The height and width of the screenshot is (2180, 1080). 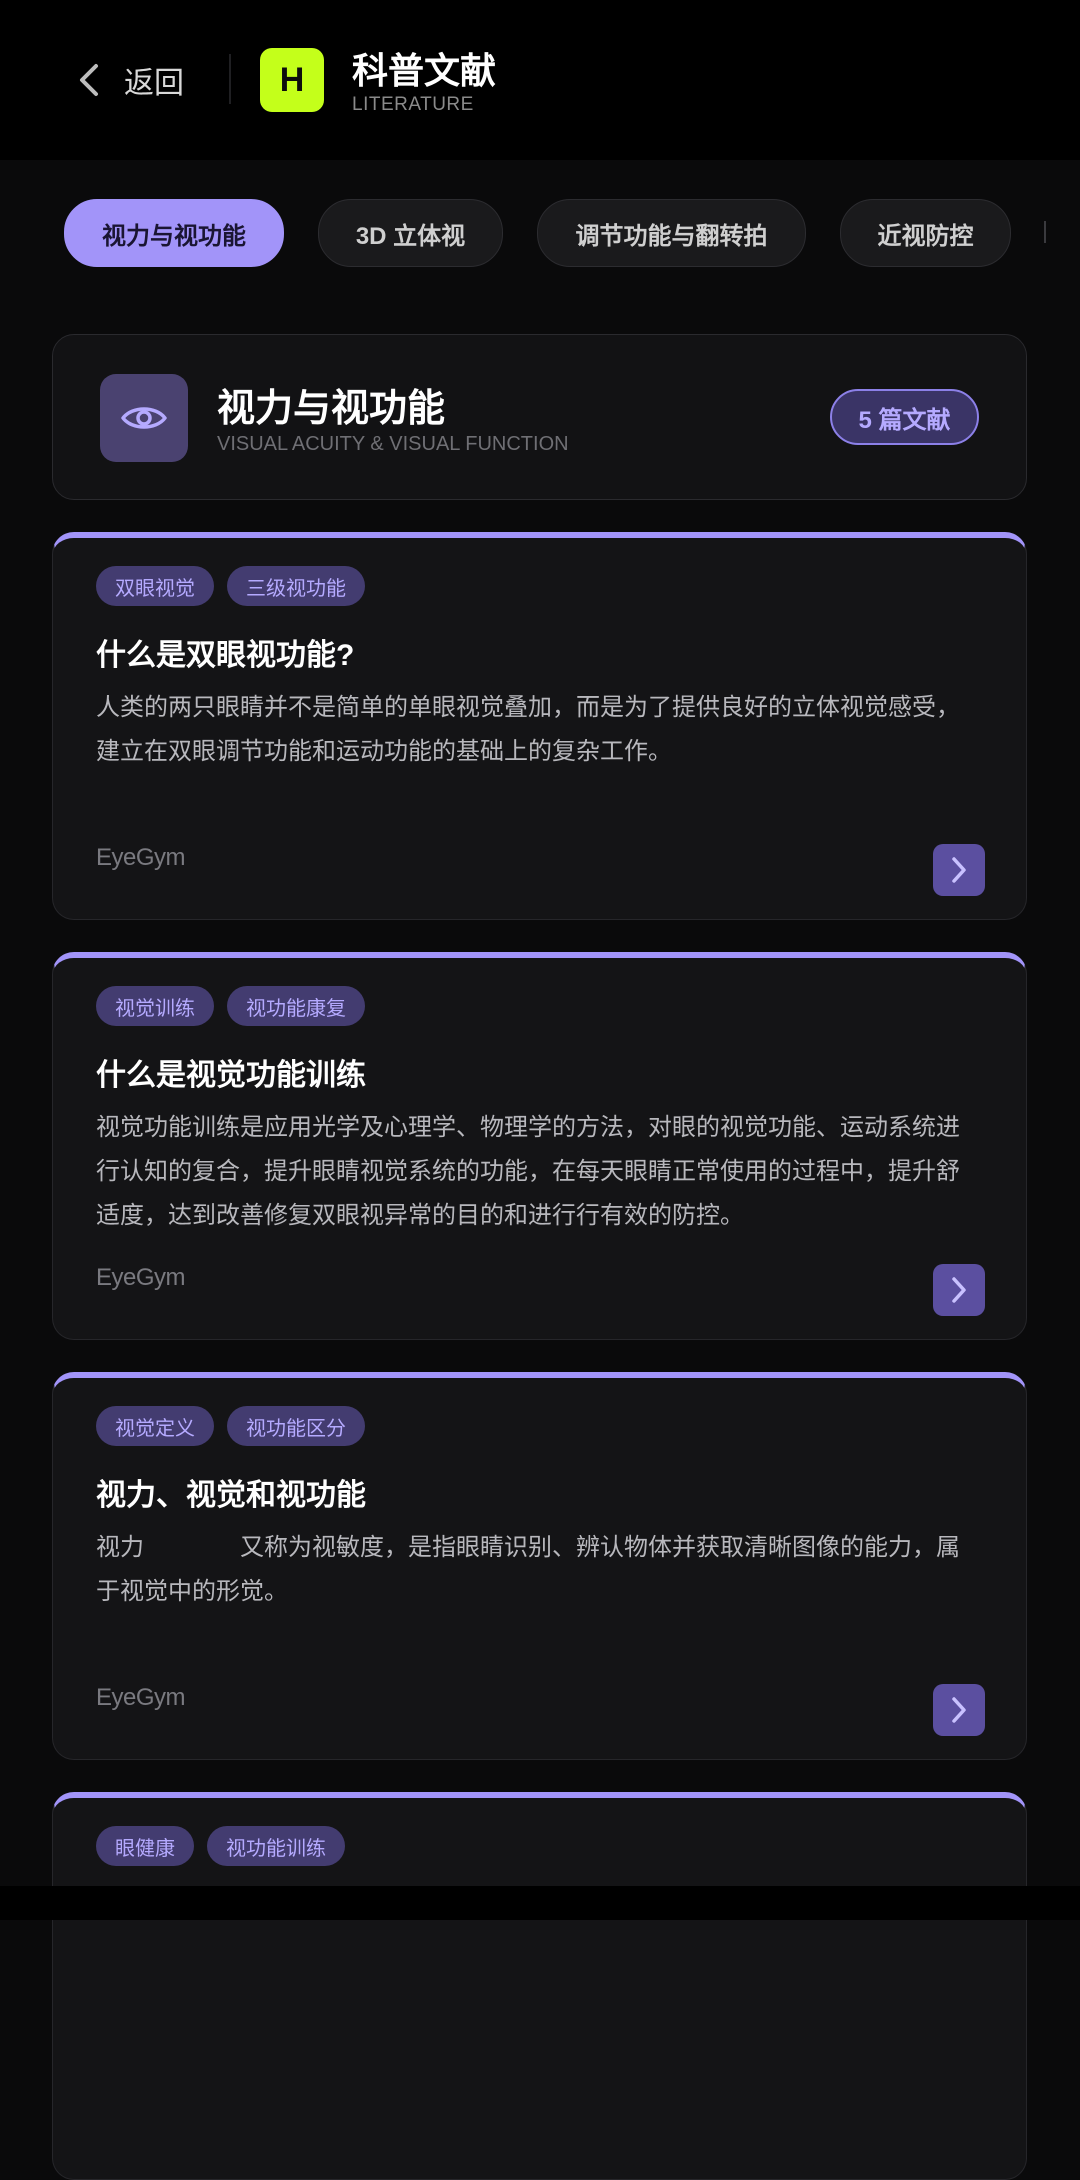 What do you see at coordinates (89, 80) in the screenshot?
I see `chevron-left-icon` at bounding box center [89, 80].